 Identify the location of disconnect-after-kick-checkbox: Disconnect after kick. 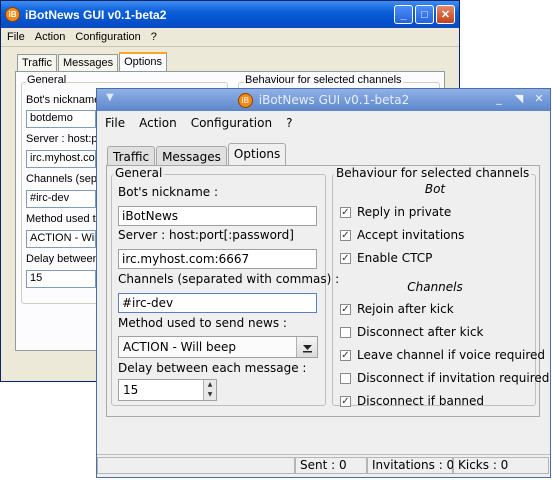
(412, 332).